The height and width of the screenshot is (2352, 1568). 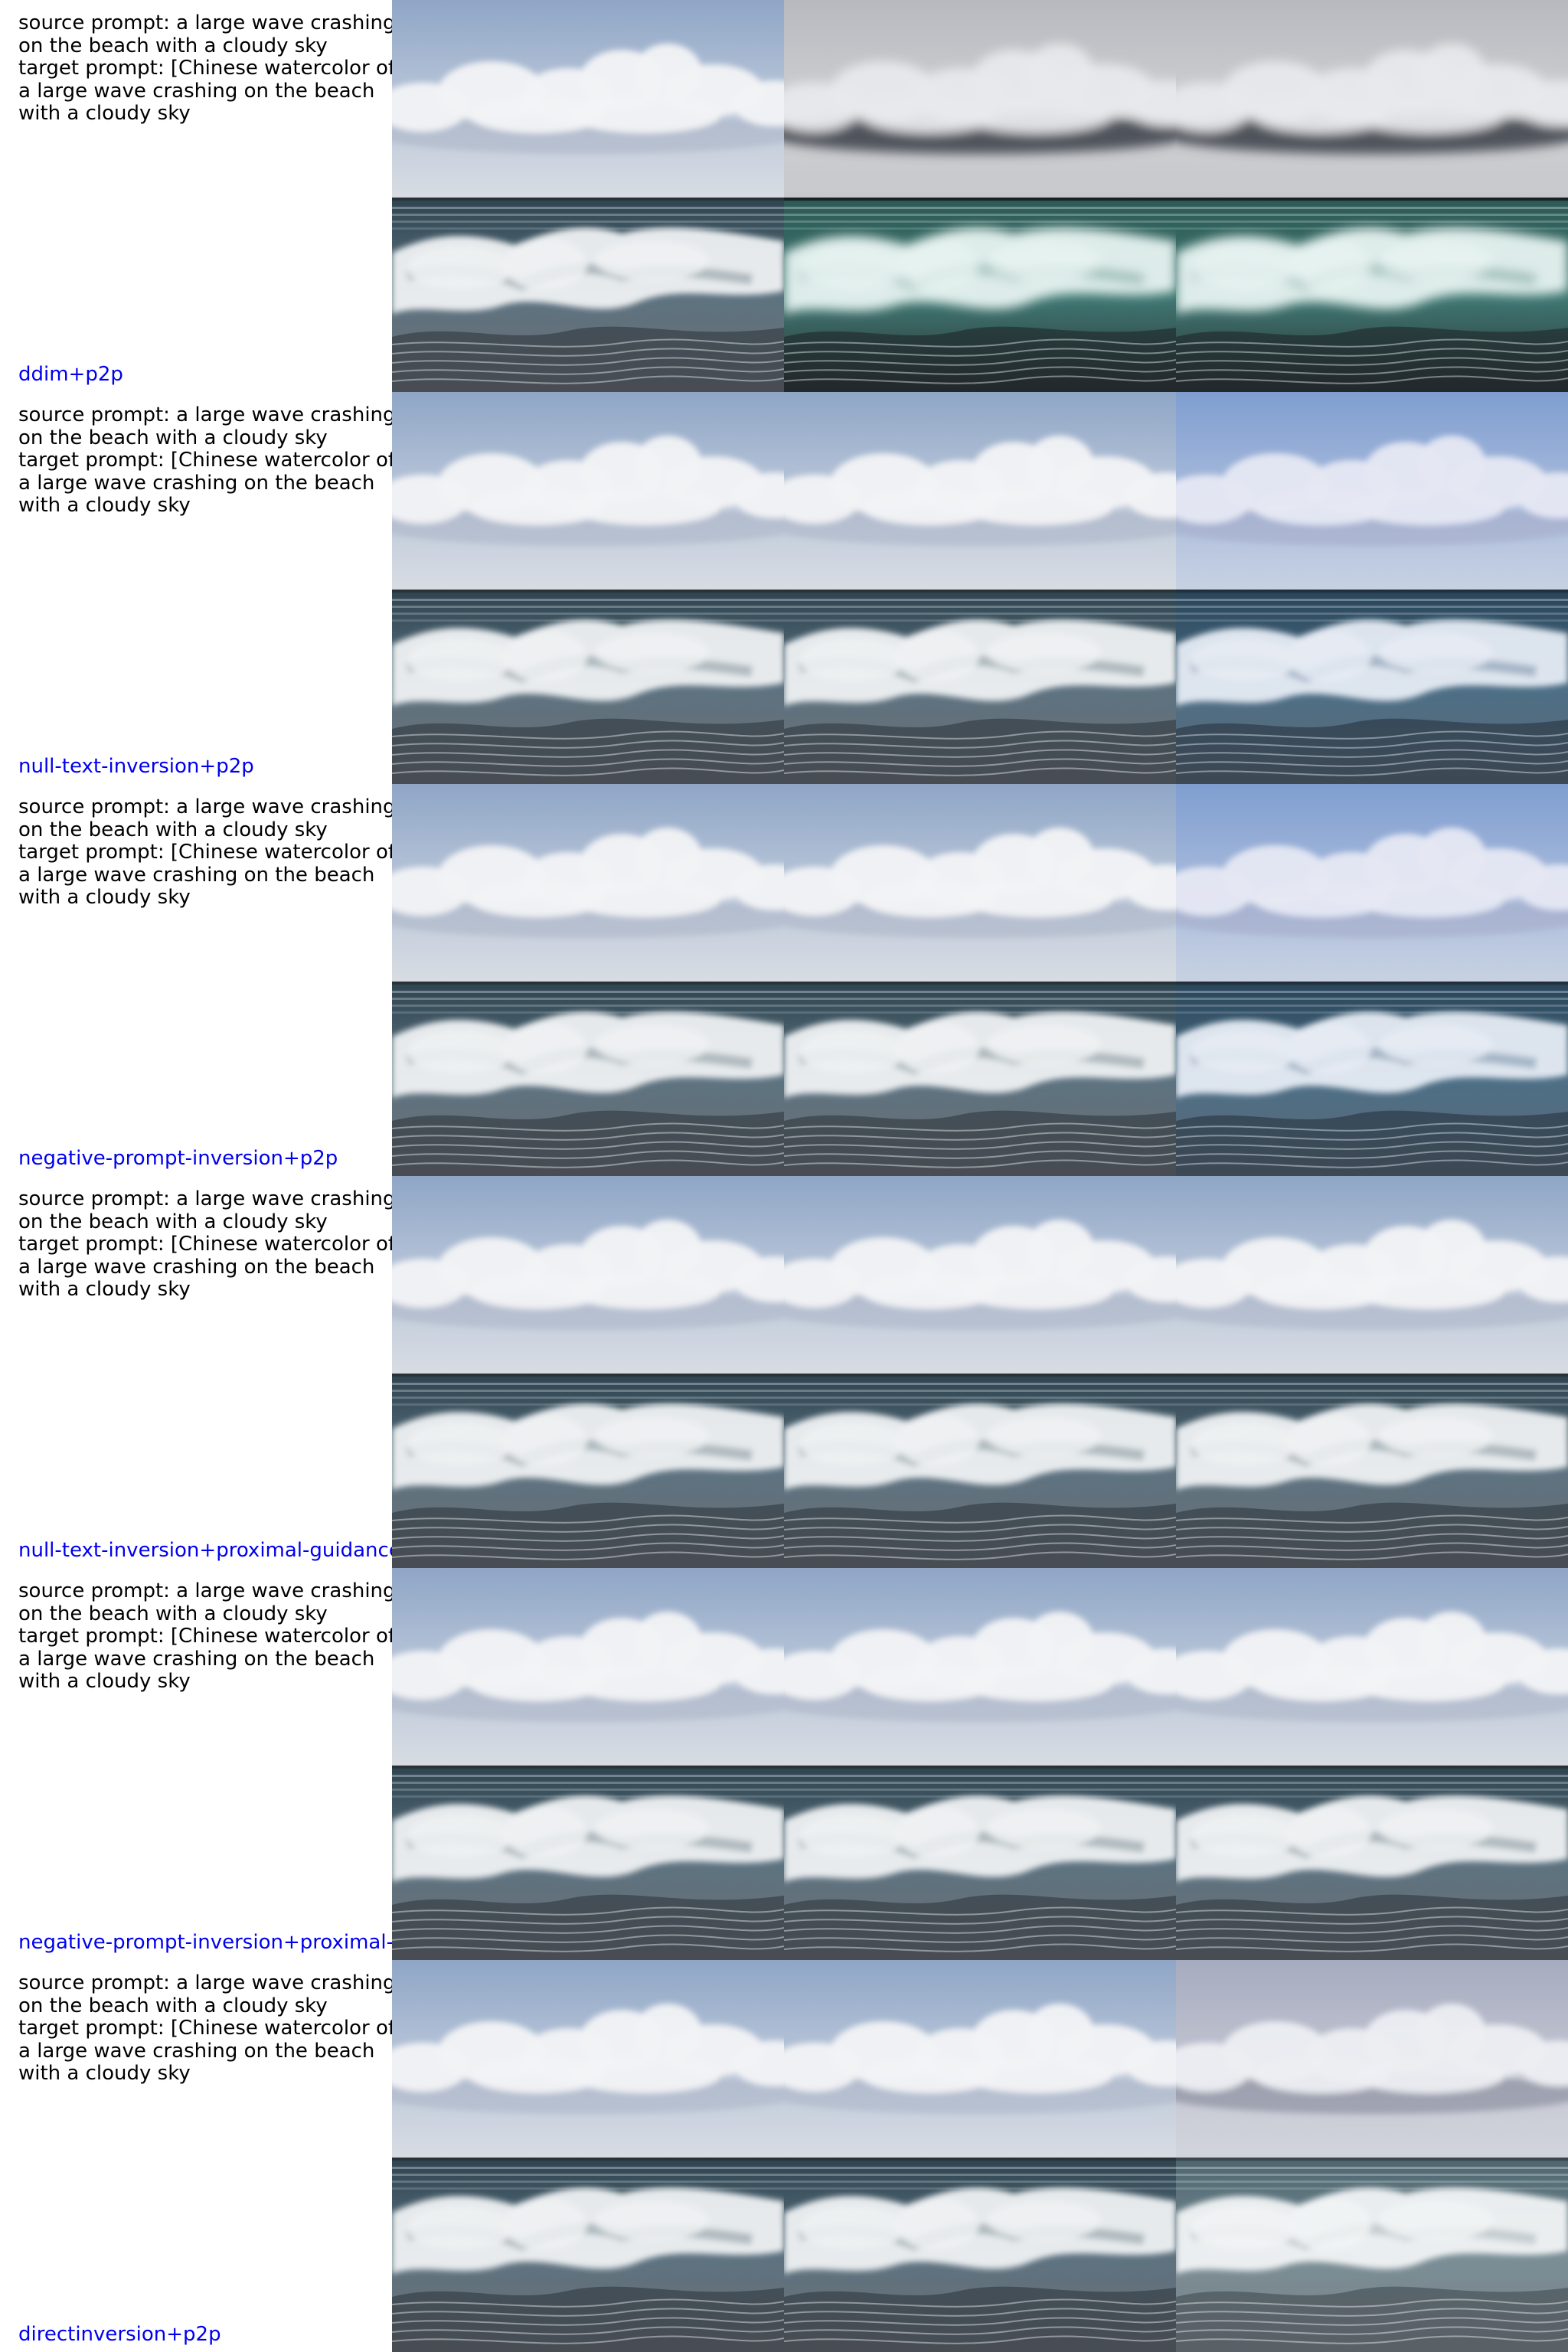 What do you see at coordinates (178, 1158) in the screenshot?
I see `method-label: negative-prompt-inversion+p2p` at bounding box center [178, 1158].